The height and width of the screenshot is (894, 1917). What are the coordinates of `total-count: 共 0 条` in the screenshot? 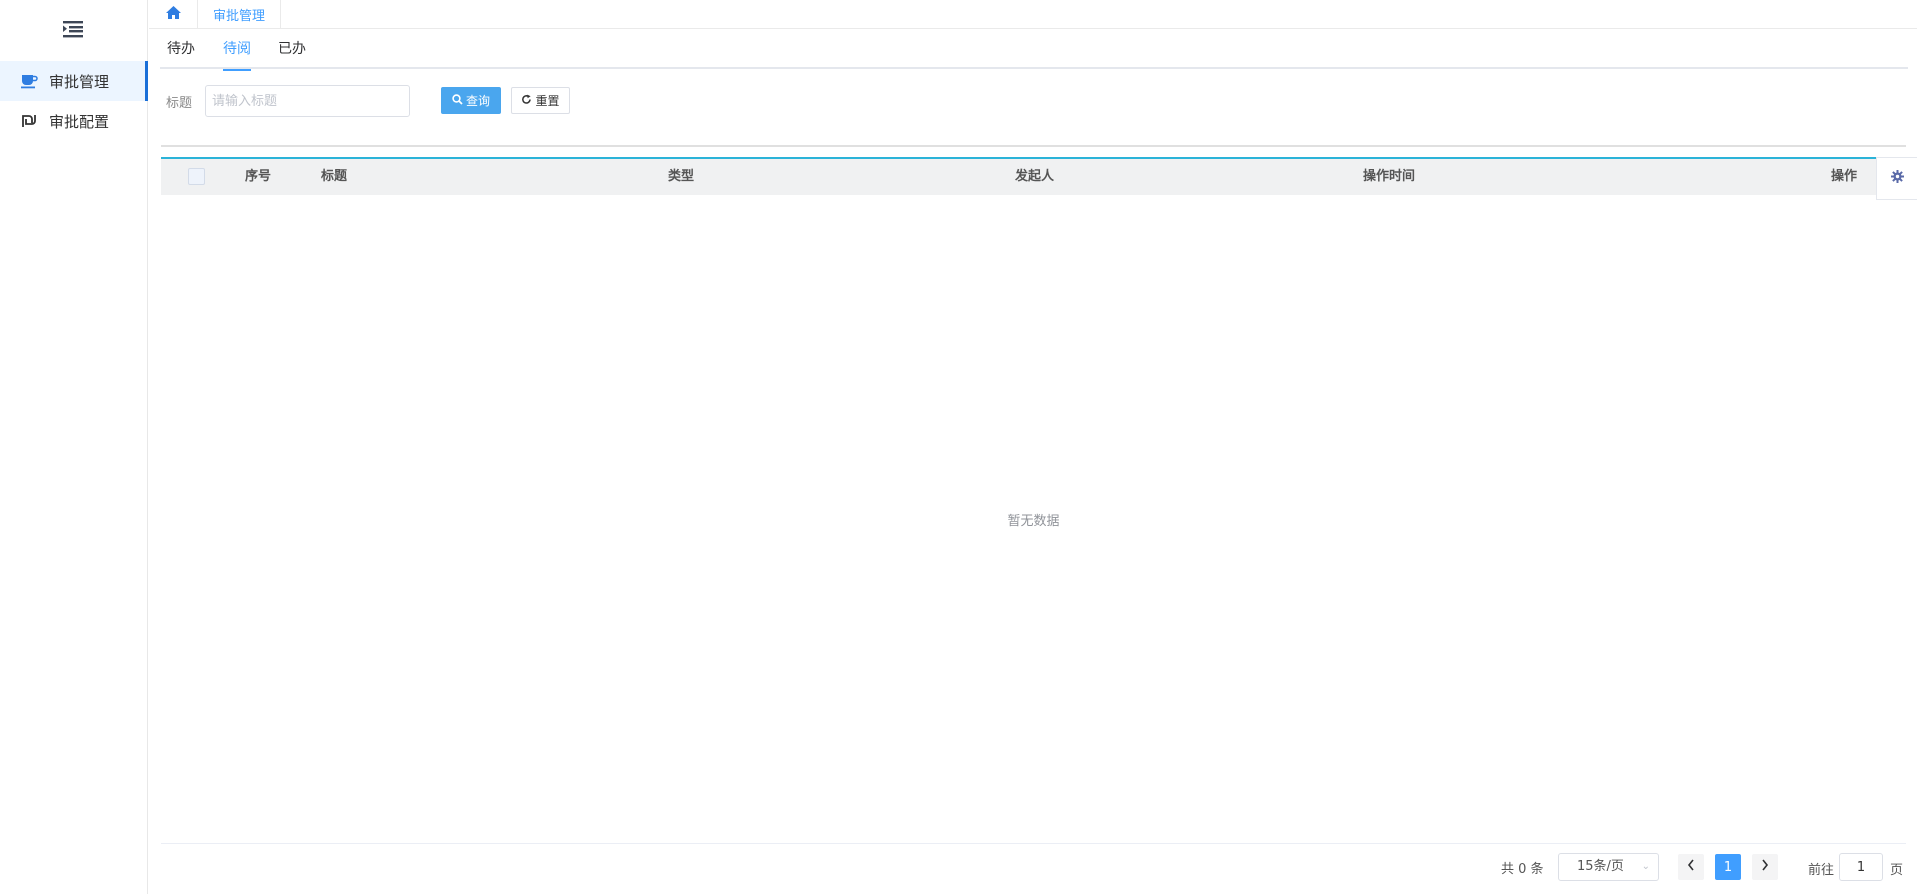 It's located at (1522, 869).